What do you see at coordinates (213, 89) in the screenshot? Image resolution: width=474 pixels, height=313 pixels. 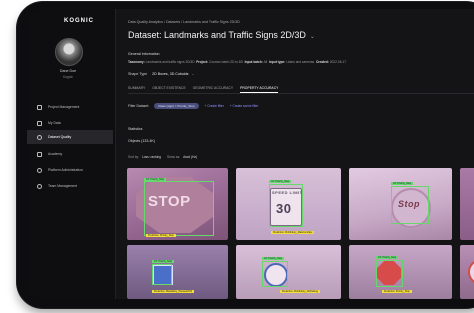 I see `tab-geometric-accuracy: GEOMETRIC ACCURACY` at bounding box center [213, 89].